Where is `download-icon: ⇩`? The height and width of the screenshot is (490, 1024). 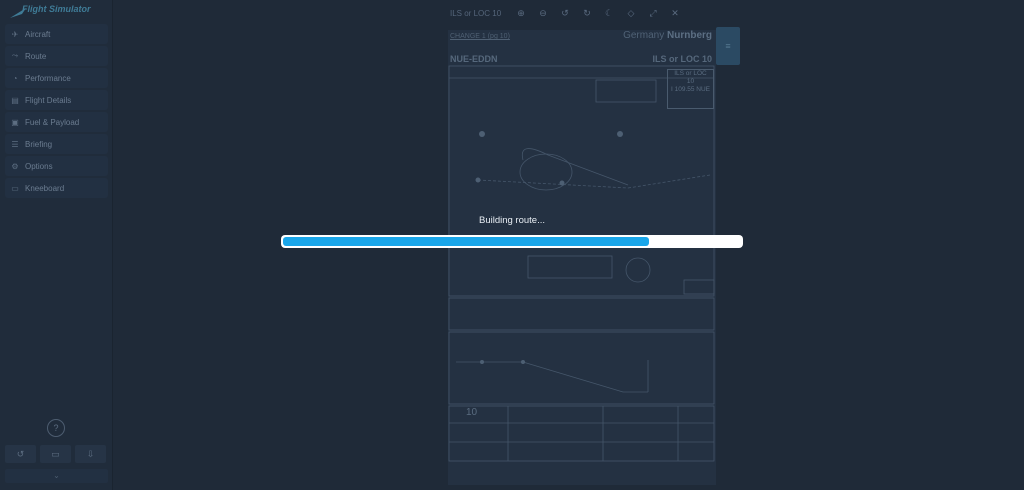 download-icon: ⇩ is located at coordinates (90, 454).